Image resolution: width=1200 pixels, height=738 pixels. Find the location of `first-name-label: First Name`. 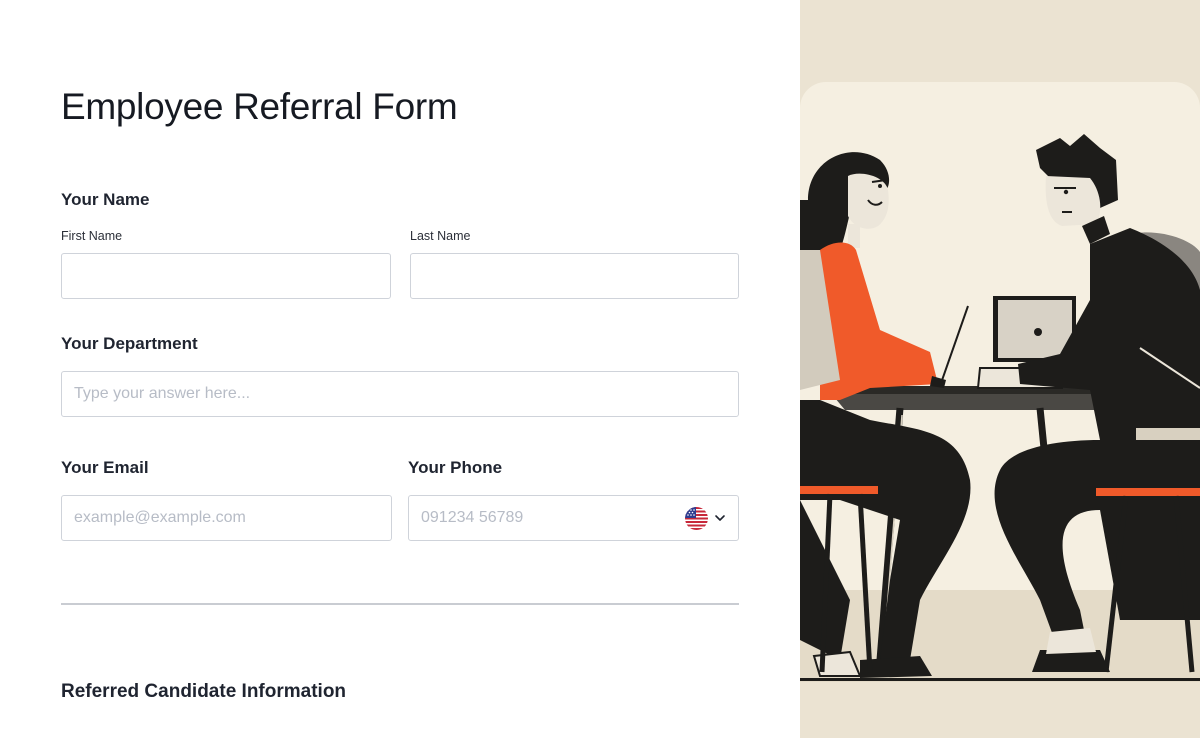

first-name-label: First Name is located at coordinates (92, 236).